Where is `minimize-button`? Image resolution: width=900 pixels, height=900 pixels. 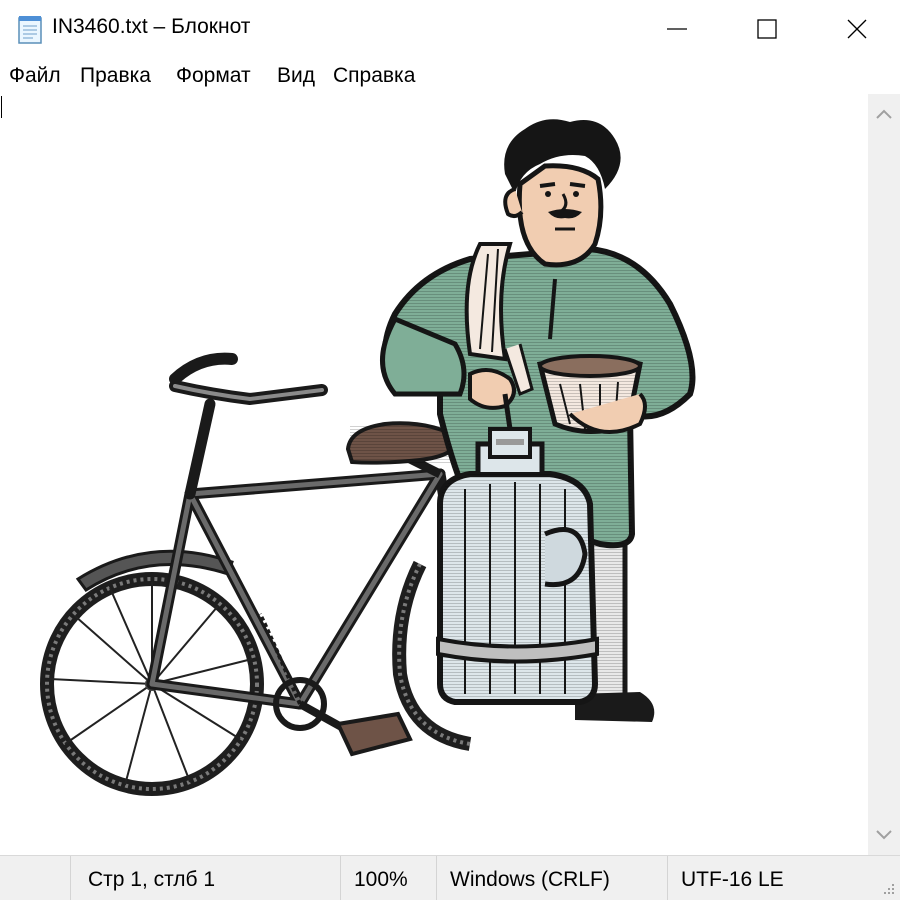
minimize-button is located at coordinates (677, 29).